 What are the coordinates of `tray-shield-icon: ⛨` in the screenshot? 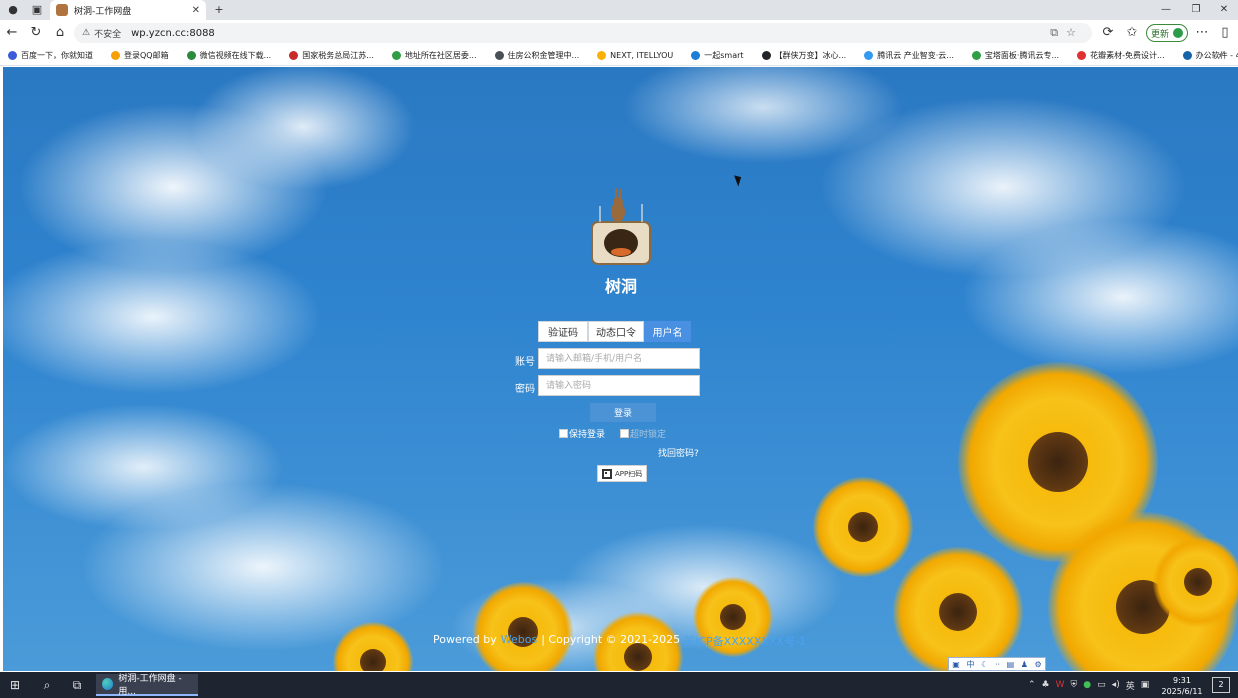 It's located at (1074, 685).